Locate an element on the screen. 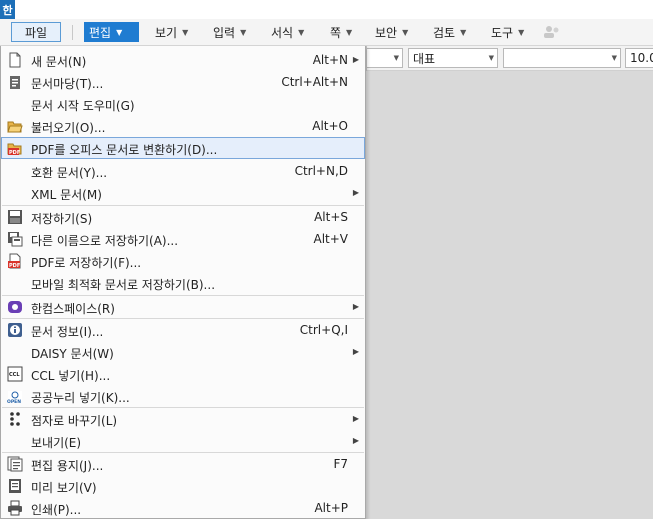 Image resolution: width=653 pixels, height=519 pixels. font-select: ▼ is located at coordinates (562, 58).